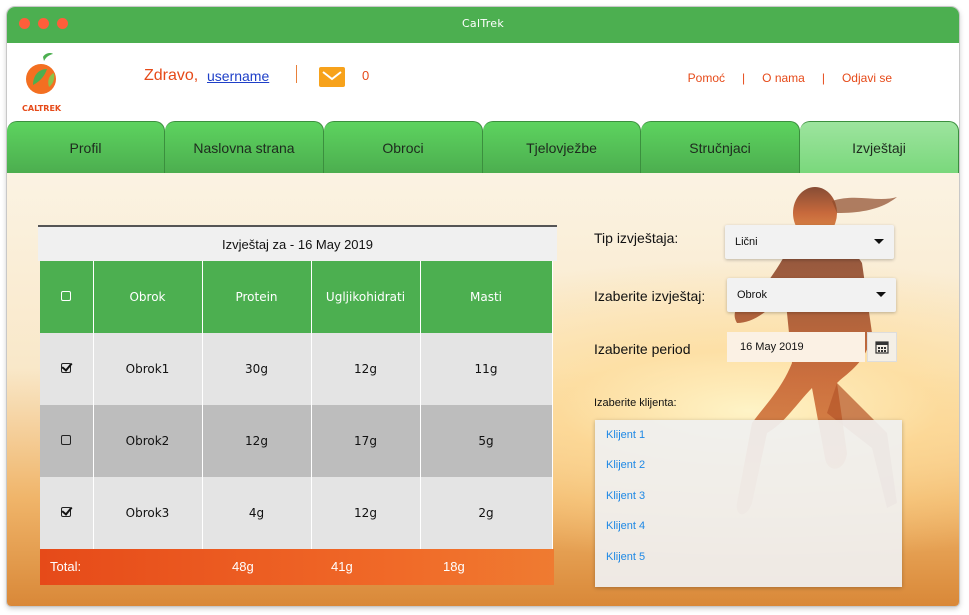 Image resolution: width=969 pixels, height=615 pixels. I want to click on column-header: Masti, so click(486, 297).